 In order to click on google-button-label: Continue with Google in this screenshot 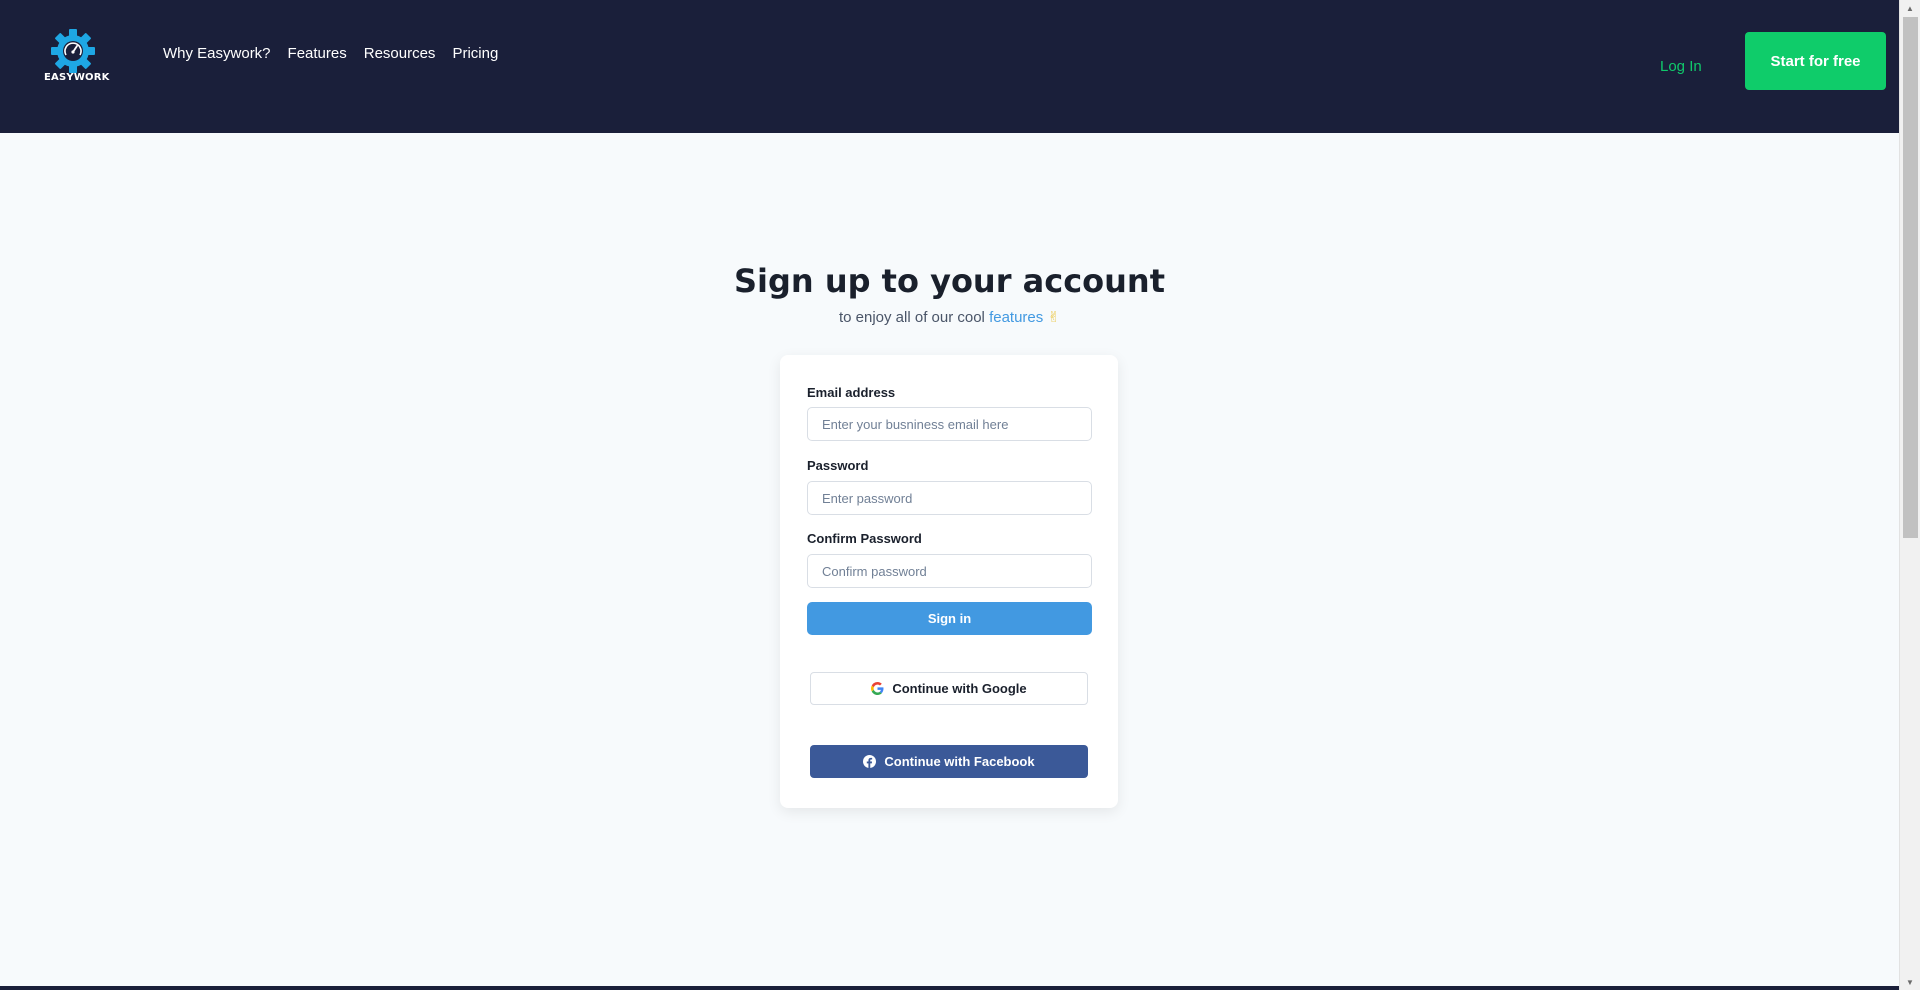, I will do `click(959, 688)`.